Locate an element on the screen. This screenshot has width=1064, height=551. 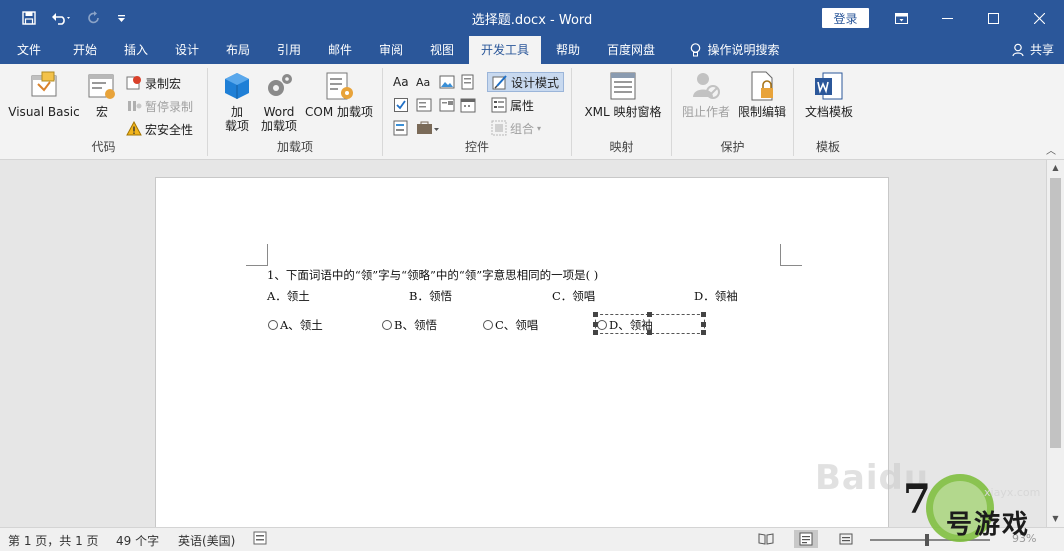
radio-option-a: A、领土 is located at coordinates (295, 325).